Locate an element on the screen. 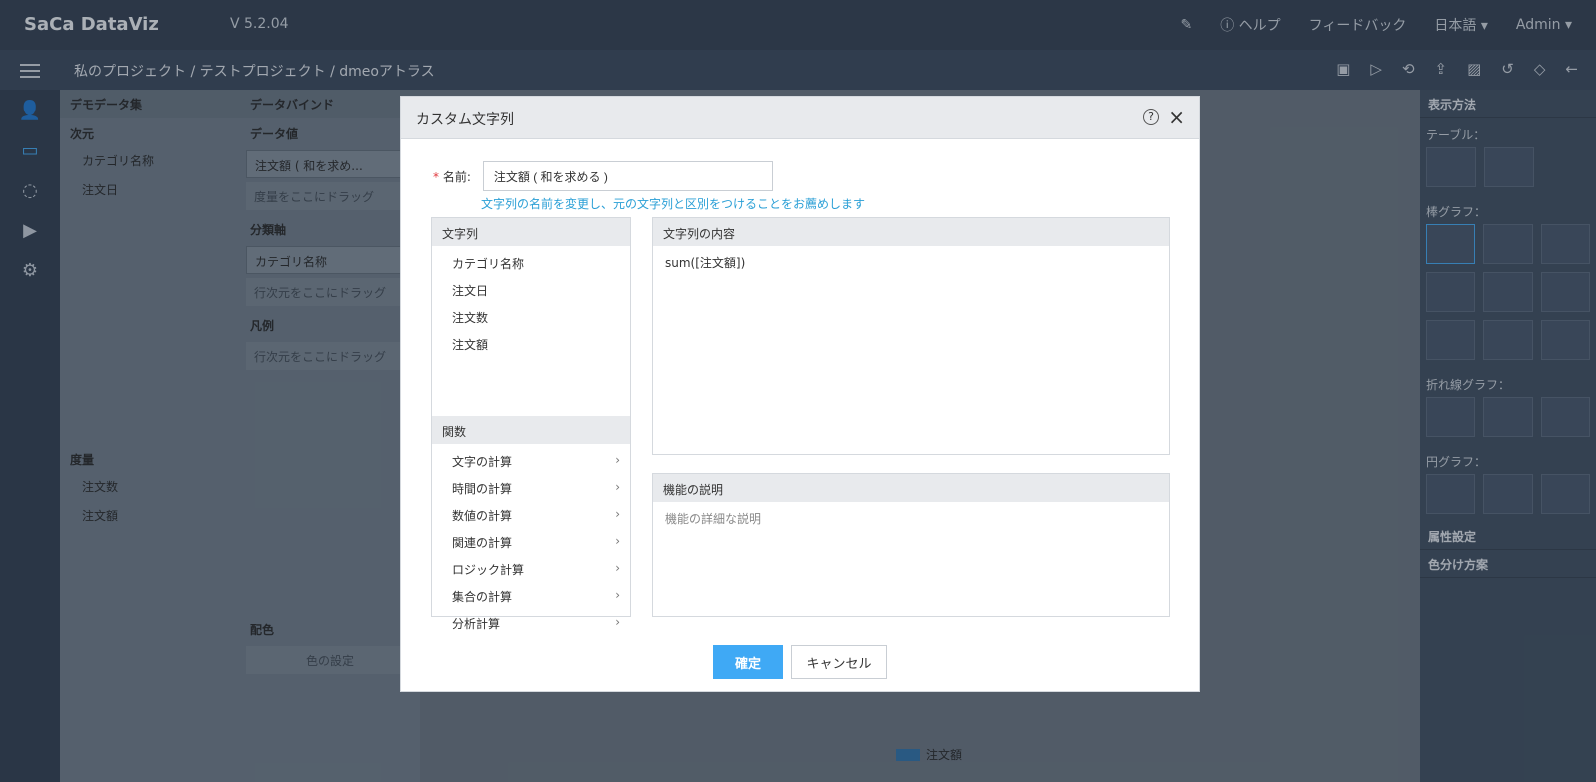  dialog-title: カスタム文字列 is located at coordinates (465, 120).